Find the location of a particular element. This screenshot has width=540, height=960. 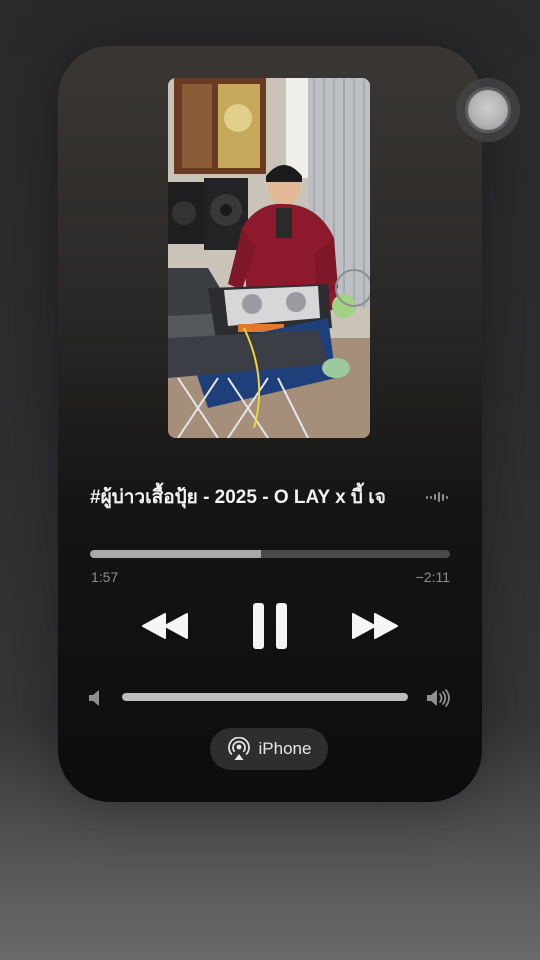

elapsed-time: 1:57 is located at coordinates (105, 577).